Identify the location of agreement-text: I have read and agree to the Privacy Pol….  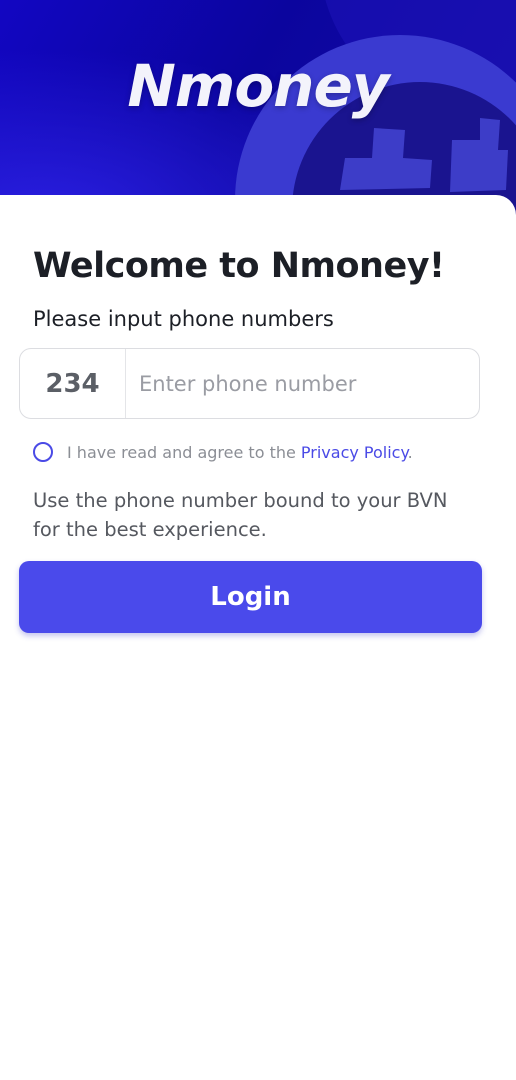
(240, 452).